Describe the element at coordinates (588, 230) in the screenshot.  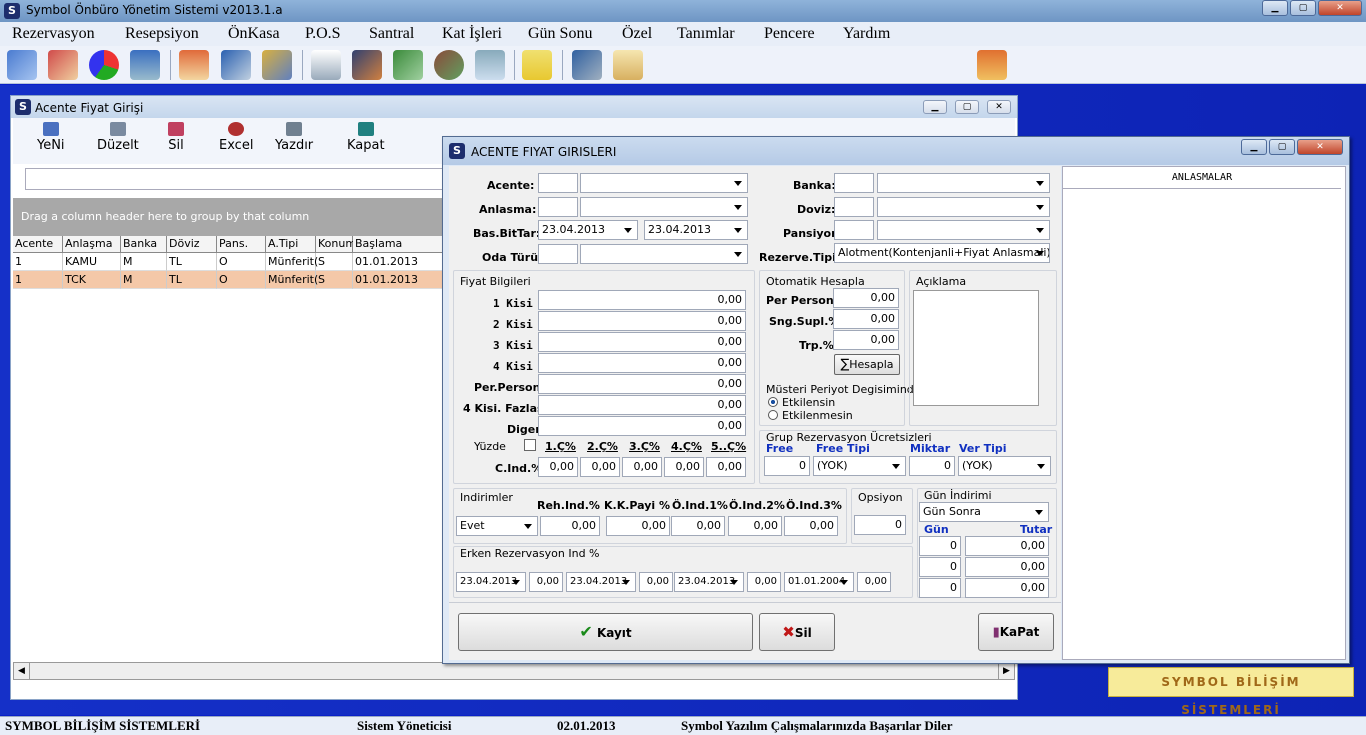
I see `bas-date-picker: 23.04.2013` at that location.